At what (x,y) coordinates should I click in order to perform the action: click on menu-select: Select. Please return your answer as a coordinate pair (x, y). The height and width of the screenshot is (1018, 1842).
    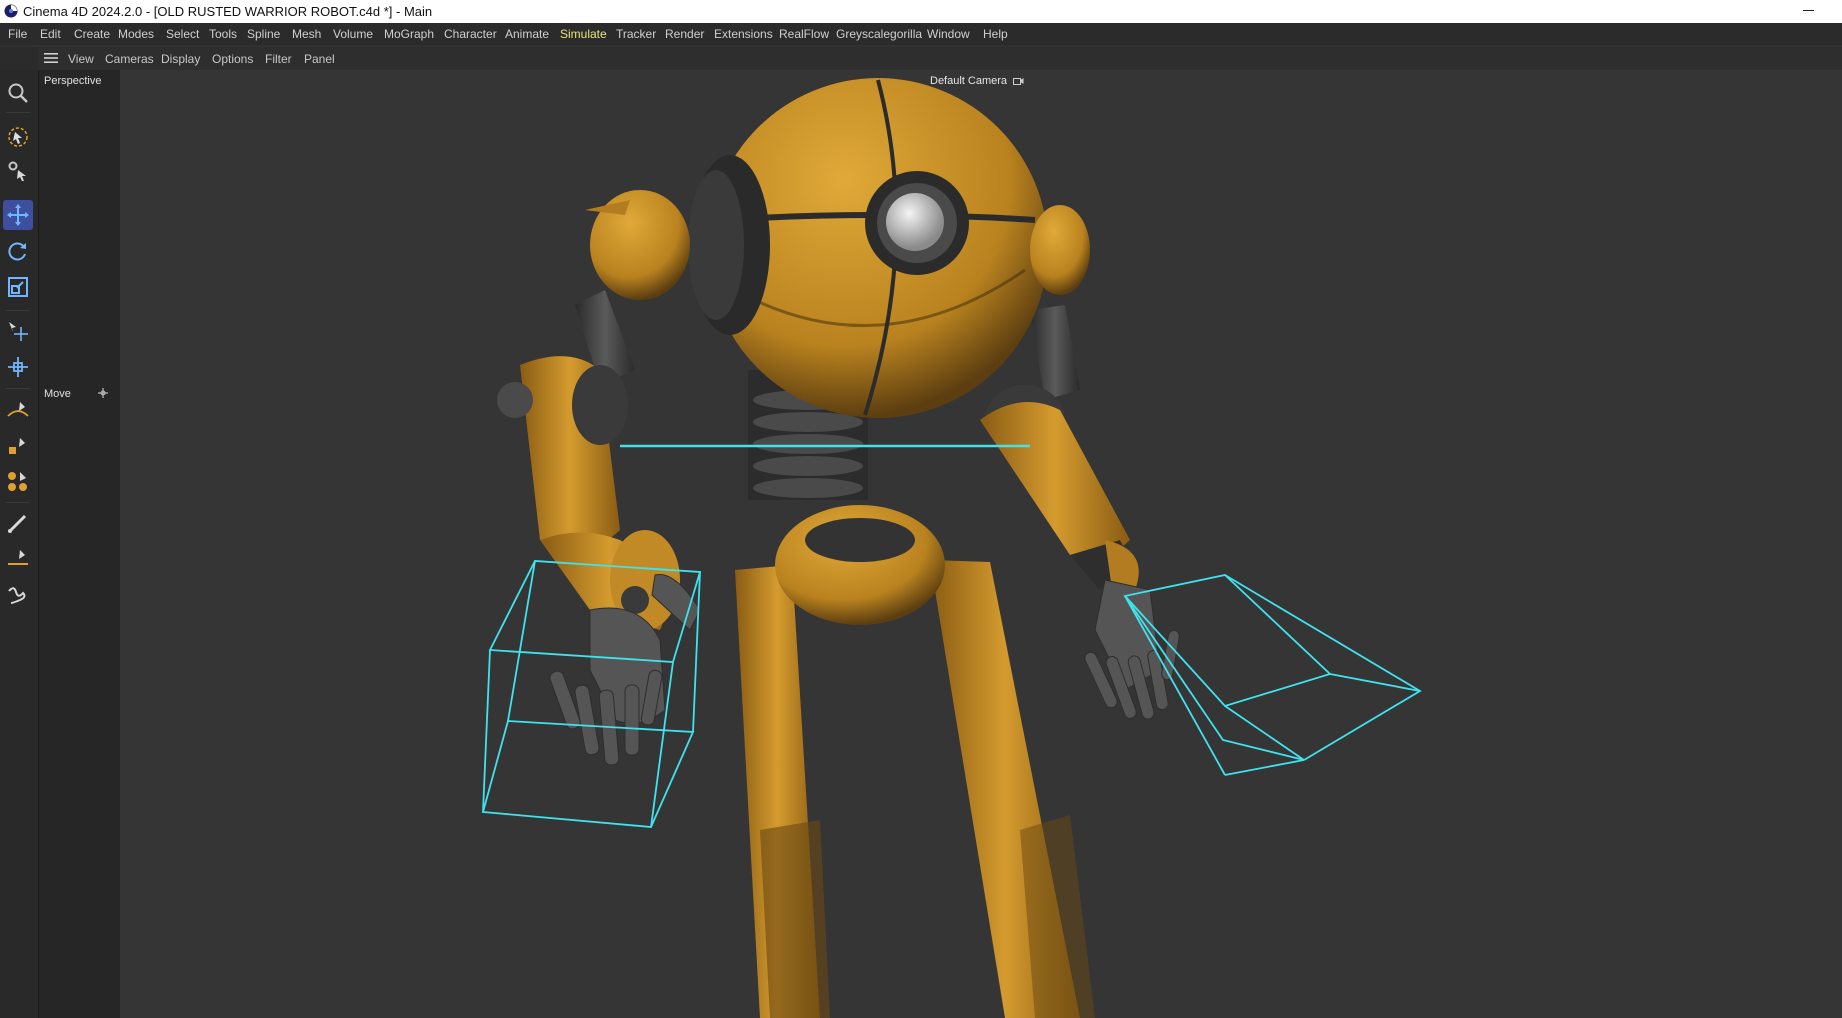
    Looking at the image, I should click on (182, 34).